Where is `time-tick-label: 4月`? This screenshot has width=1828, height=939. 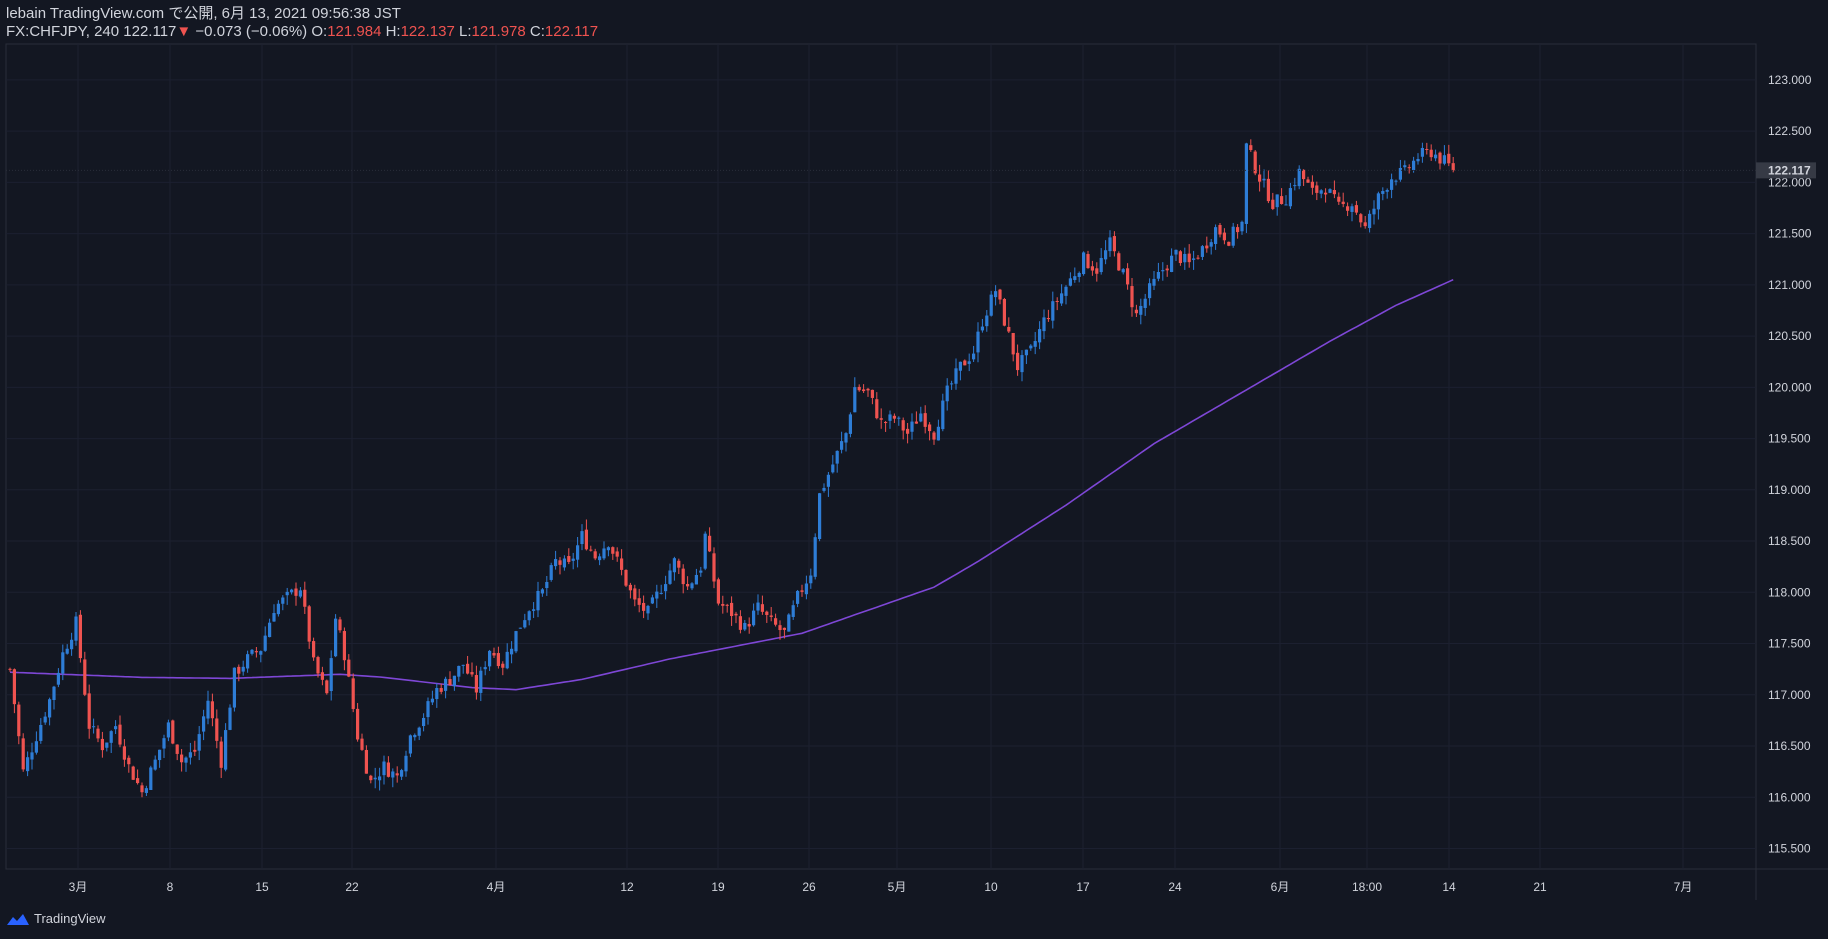 time-tick-label: 4月 is located at coordinates (496, 887).